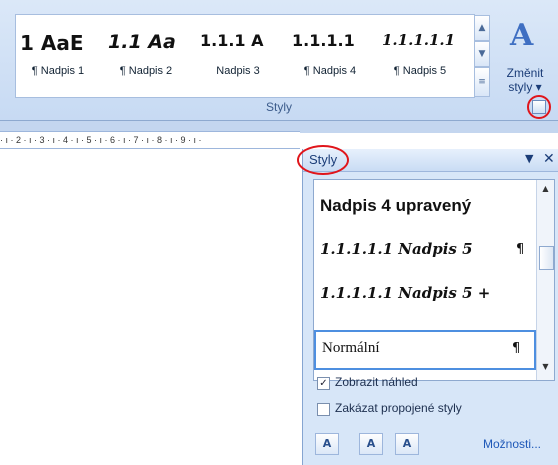 The width and height of the screenshot is (558, 465). What do you see at coordinates (323, 383) in the screenshot?
I see `show-preview-checkbox: ✓` at bounding box center [323, 383].